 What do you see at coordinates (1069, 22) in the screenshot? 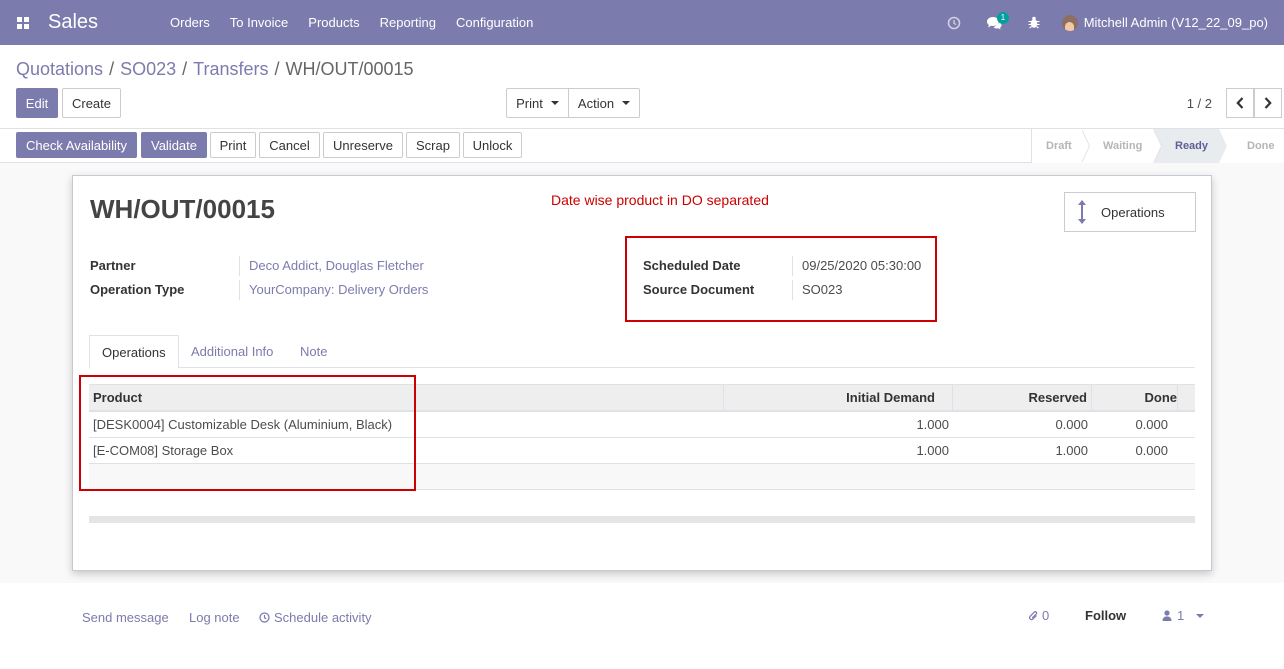
I see `avatar` at bounding box center [1069, 22].